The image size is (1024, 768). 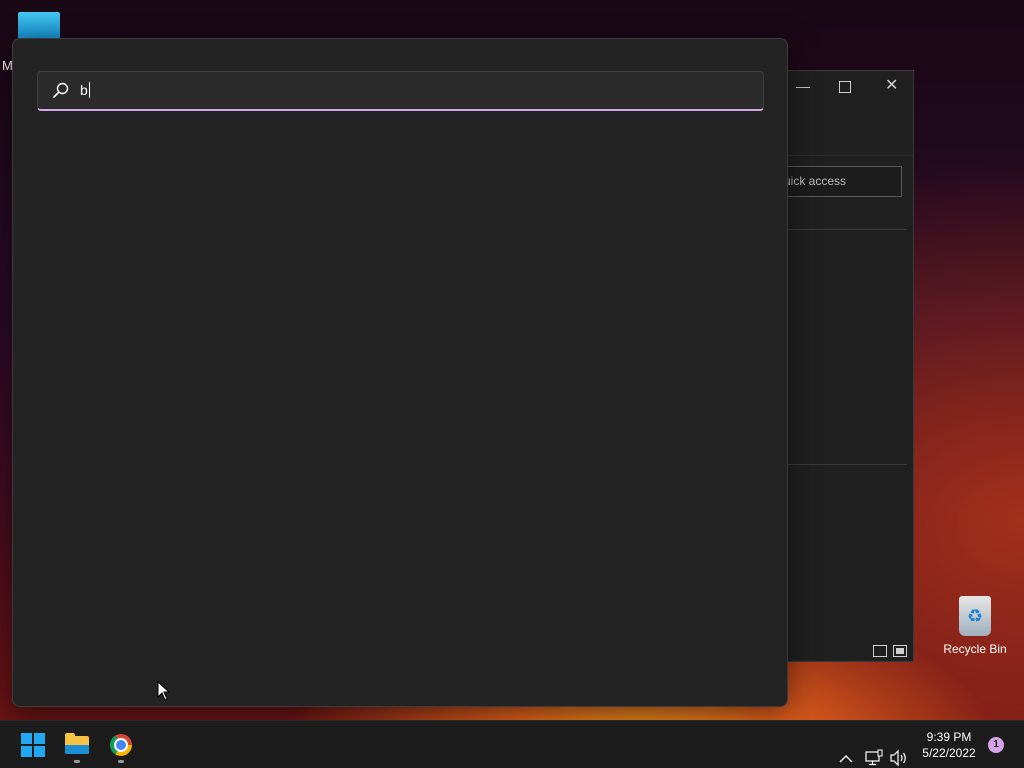 What do you see at coordinates (840, 181) in the screenshot?
I see `search-quick-access-input: uick access` at bounding box center [840, 181].